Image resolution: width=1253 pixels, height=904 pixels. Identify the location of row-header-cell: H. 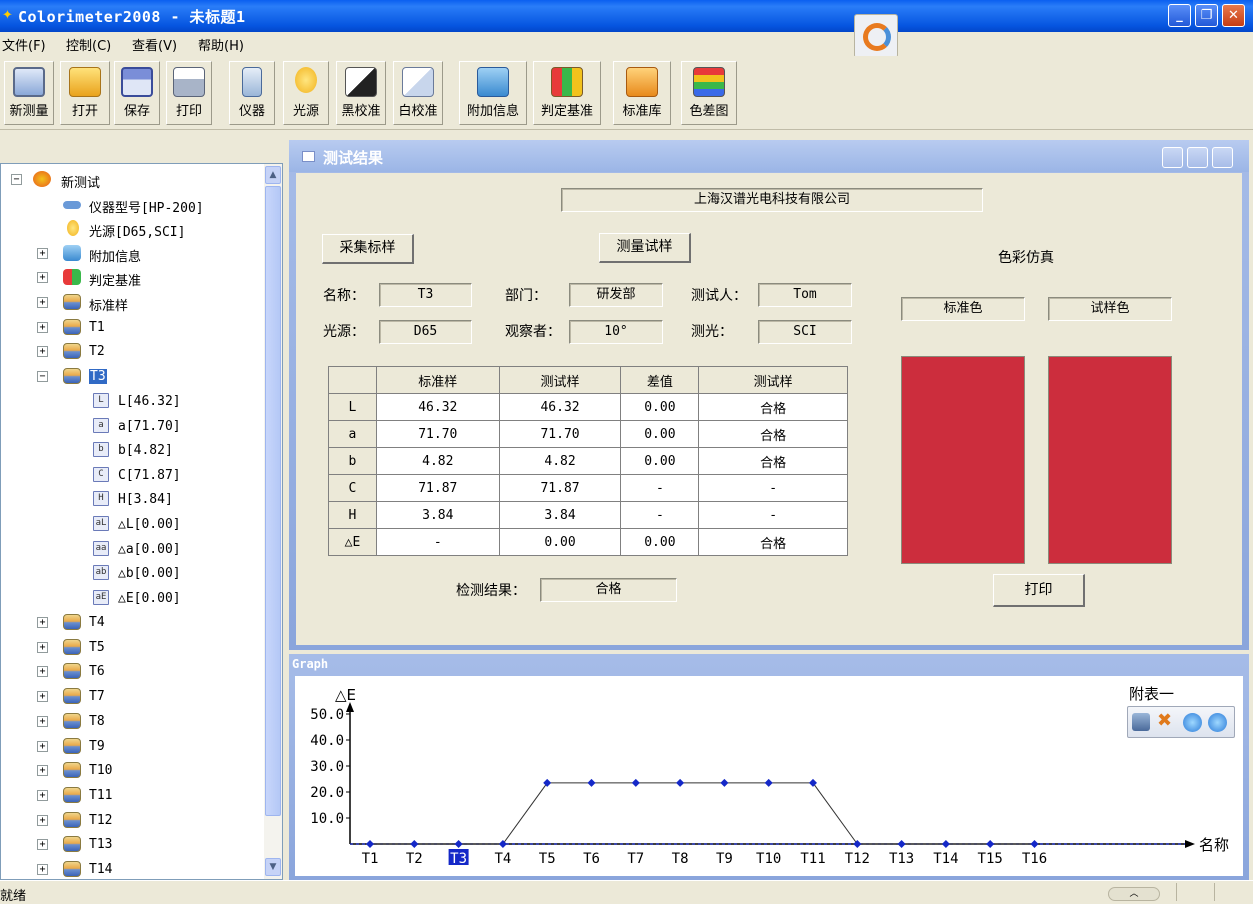
(352, 515).